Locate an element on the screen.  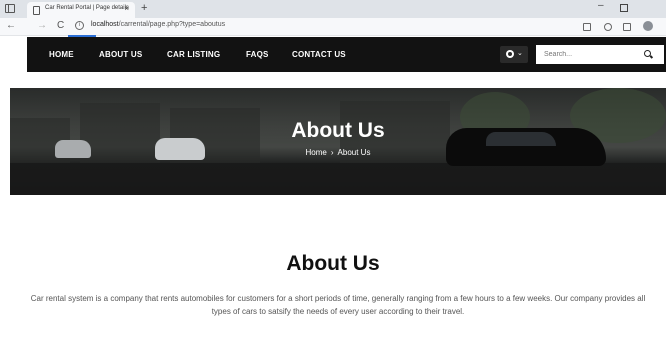
page-title: About Us is located at coordinates (333, 263).